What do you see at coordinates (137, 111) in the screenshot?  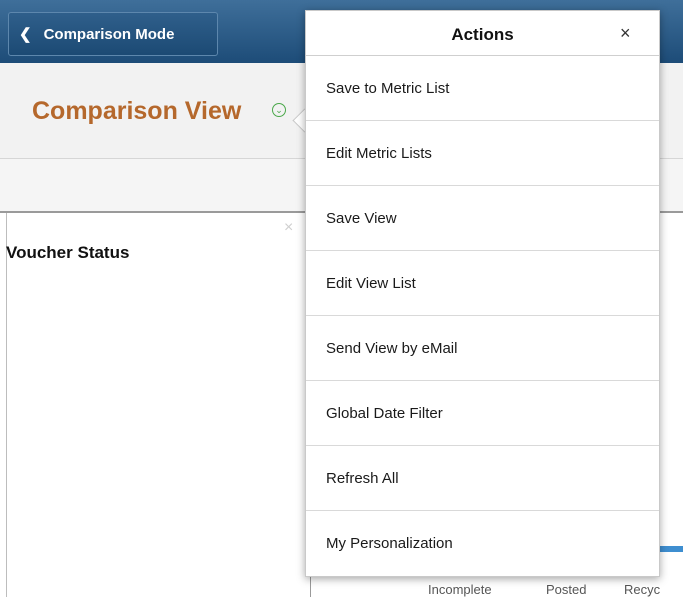 I see `page-title: Comparison View` at bounding box center [137, 111].